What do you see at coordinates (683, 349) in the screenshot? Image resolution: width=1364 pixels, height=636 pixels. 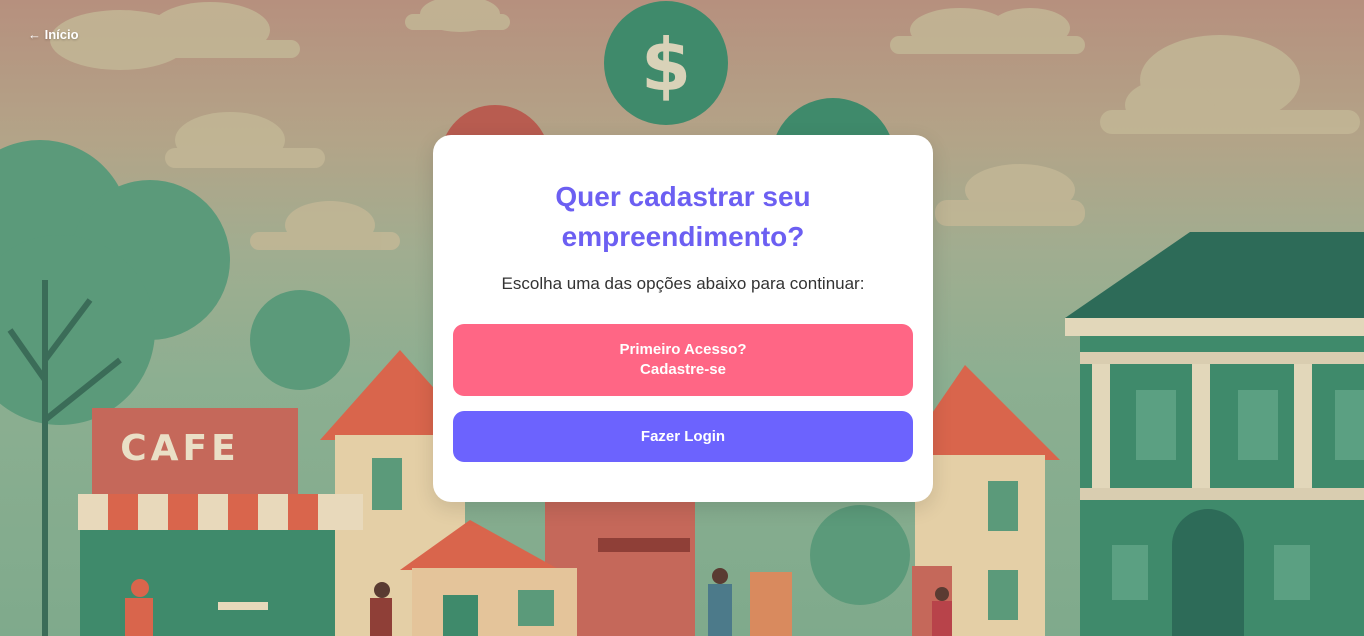 I see `signup-button-line-1: Primeiro Acesso?` at bounding box center [683, 349].